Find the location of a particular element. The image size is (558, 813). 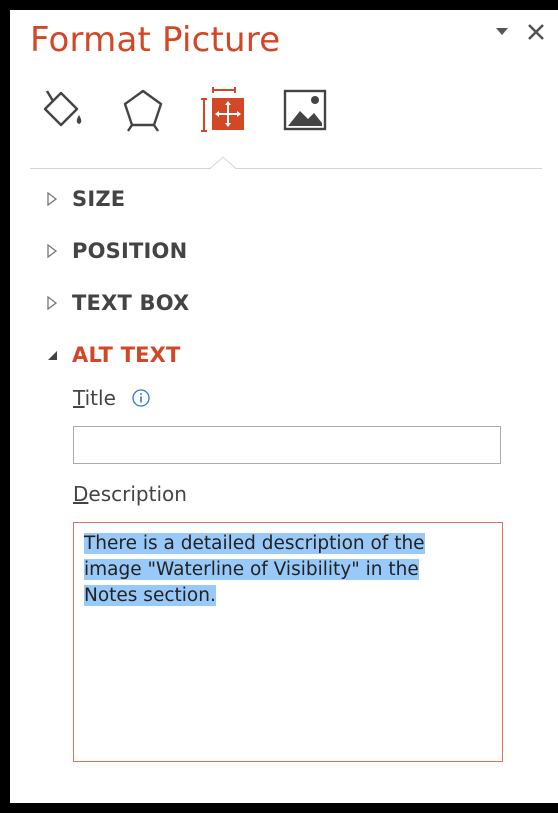

description-line: image "Waterline of Visibility" in the is located at coordinates (251, 569).